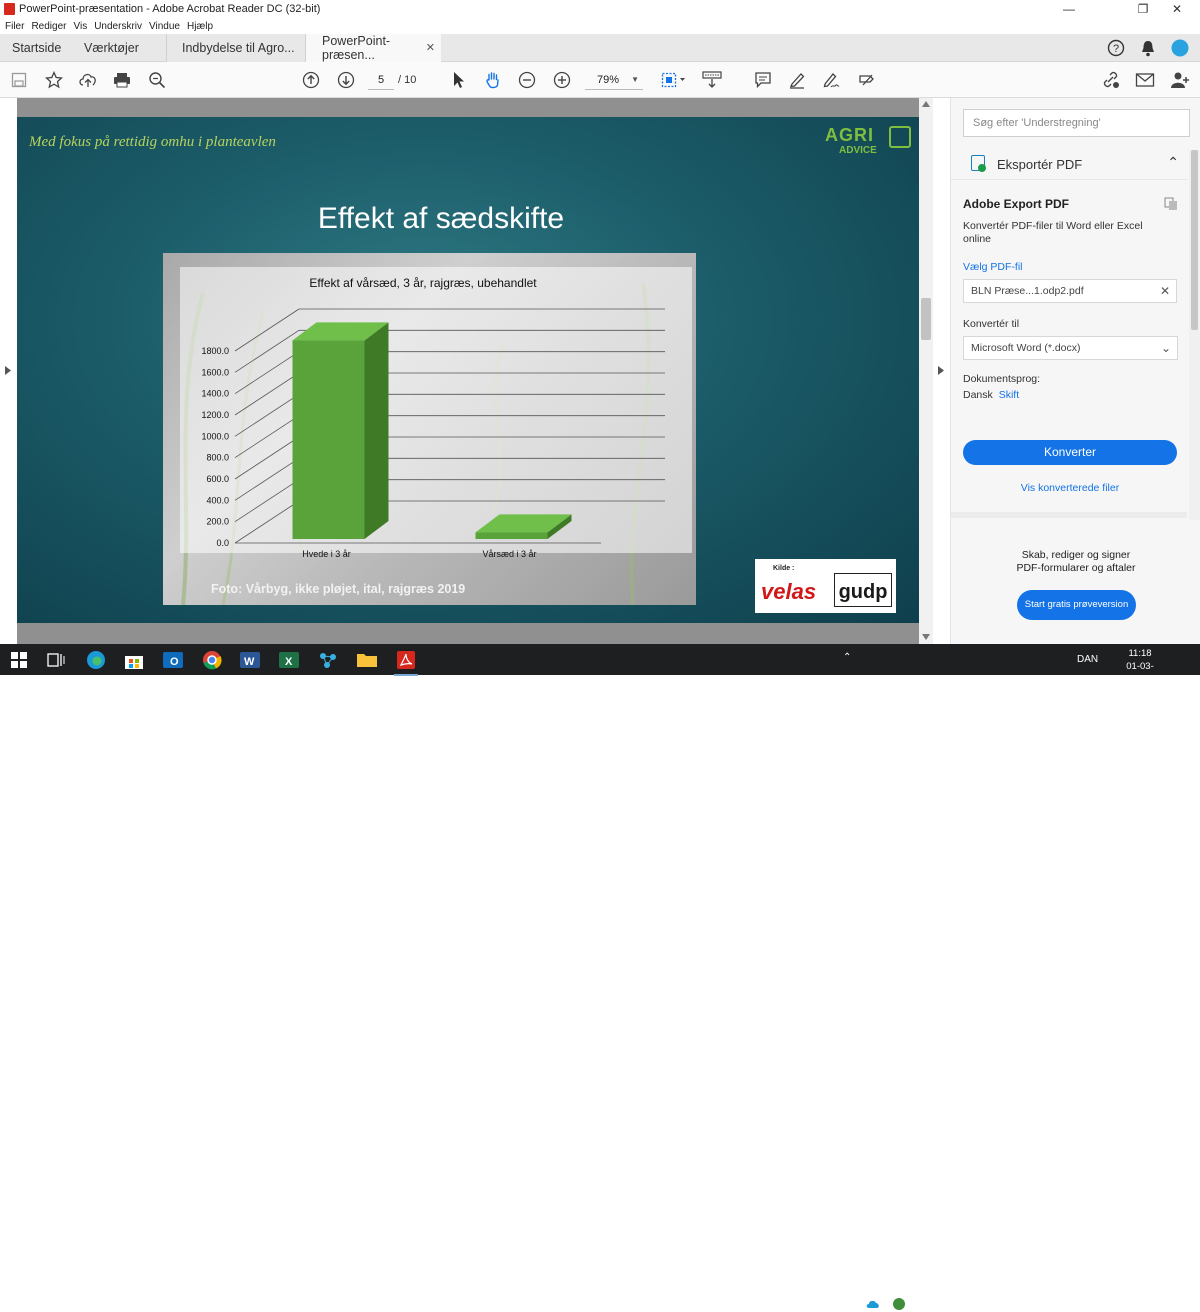 The width and height of the screenshot is (1200, 1312). What do you see at coordinates (712, 80) in the screenshot?
I see `scroll-mode-icon` at bounding box center [712, 80].